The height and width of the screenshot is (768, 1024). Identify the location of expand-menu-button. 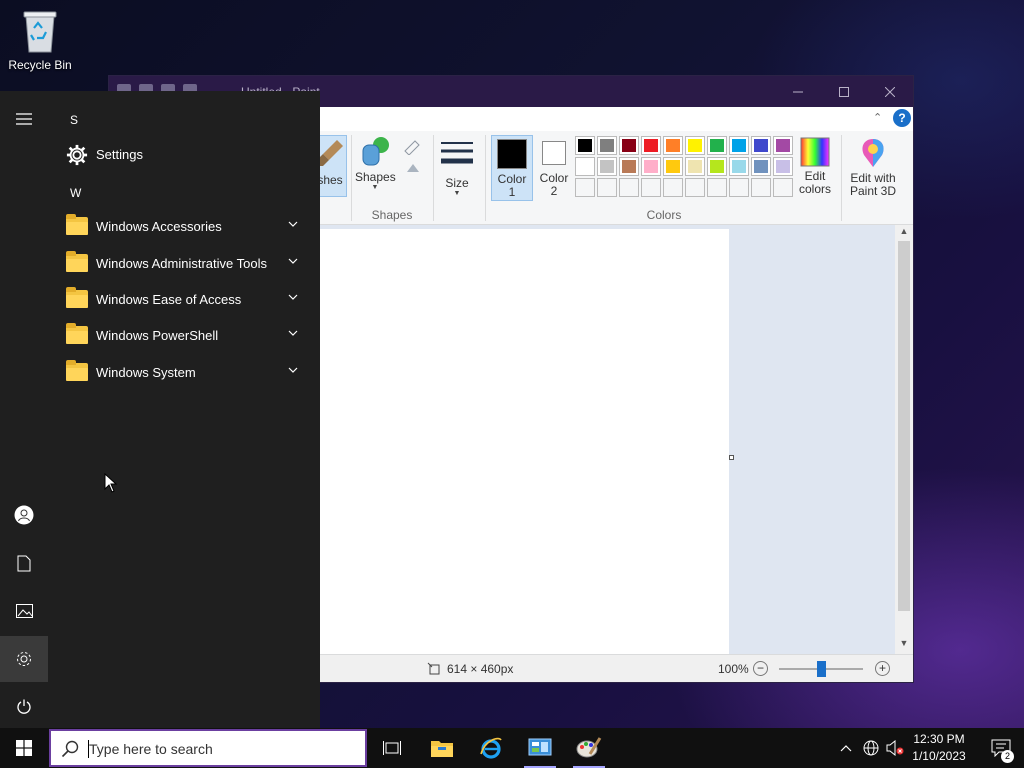
(24, 119).